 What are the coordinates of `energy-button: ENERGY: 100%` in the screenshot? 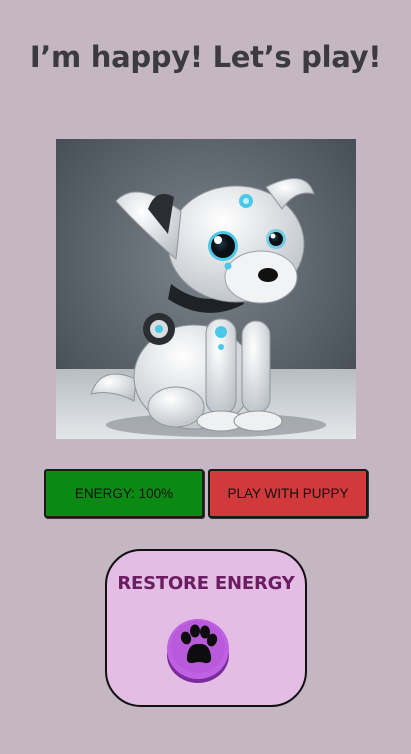 It's located at (124, 493).